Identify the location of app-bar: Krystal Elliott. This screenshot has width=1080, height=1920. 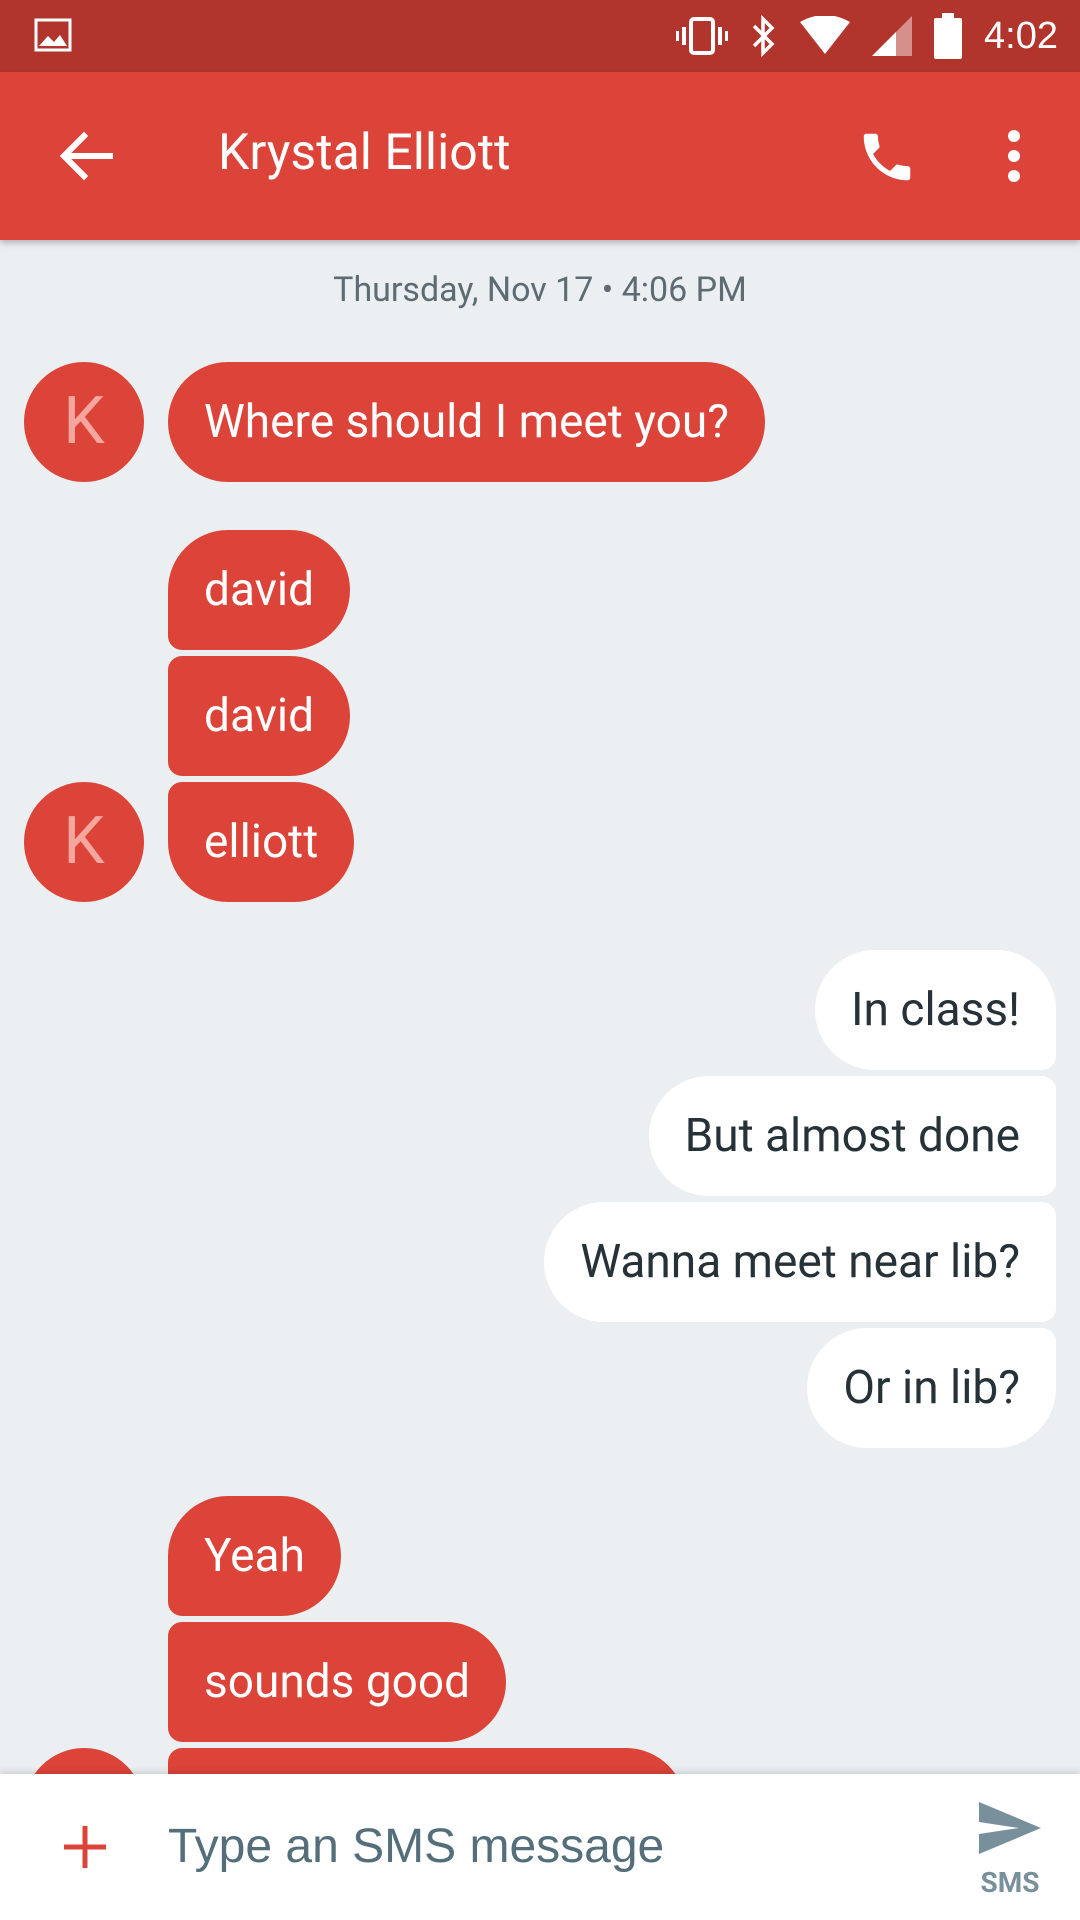
(540, 156).